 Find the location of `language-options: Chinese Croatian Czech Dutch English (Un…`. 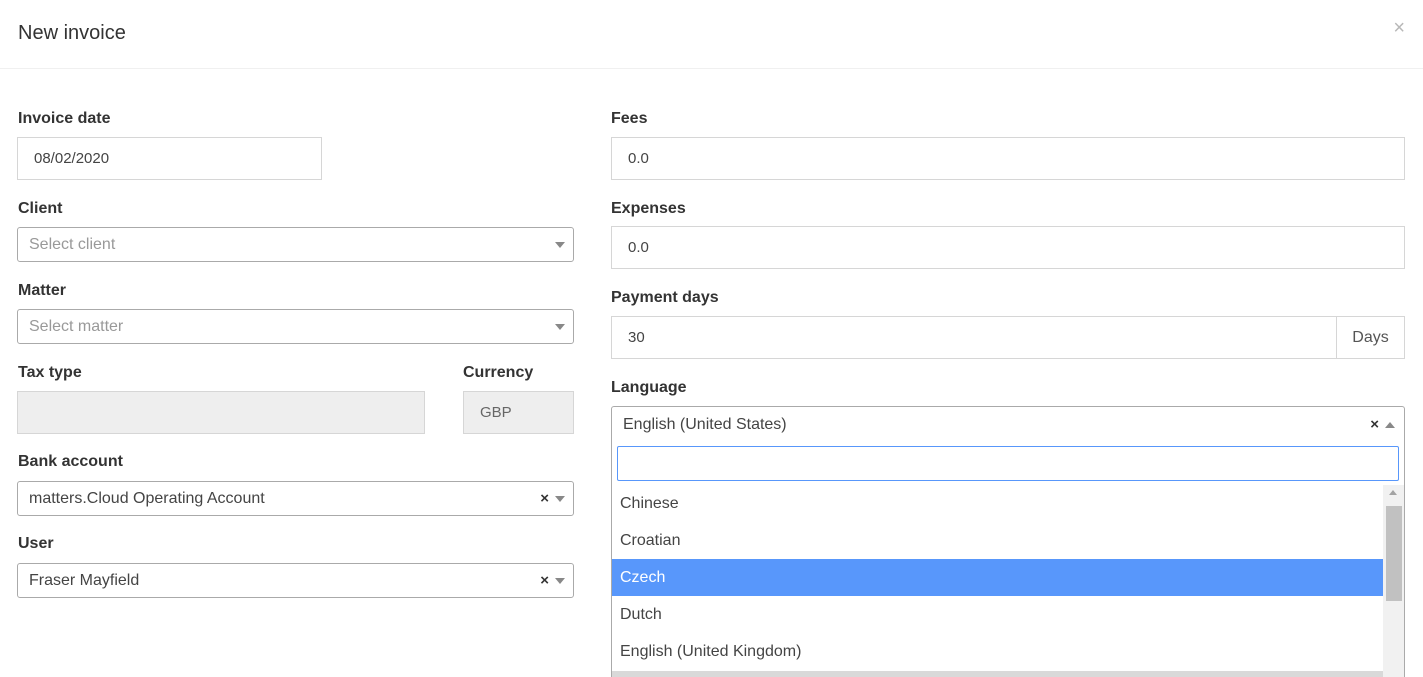

language-options: Chinese Croatian Czech Dutch English (Un… is located at coordinates (997, 577).